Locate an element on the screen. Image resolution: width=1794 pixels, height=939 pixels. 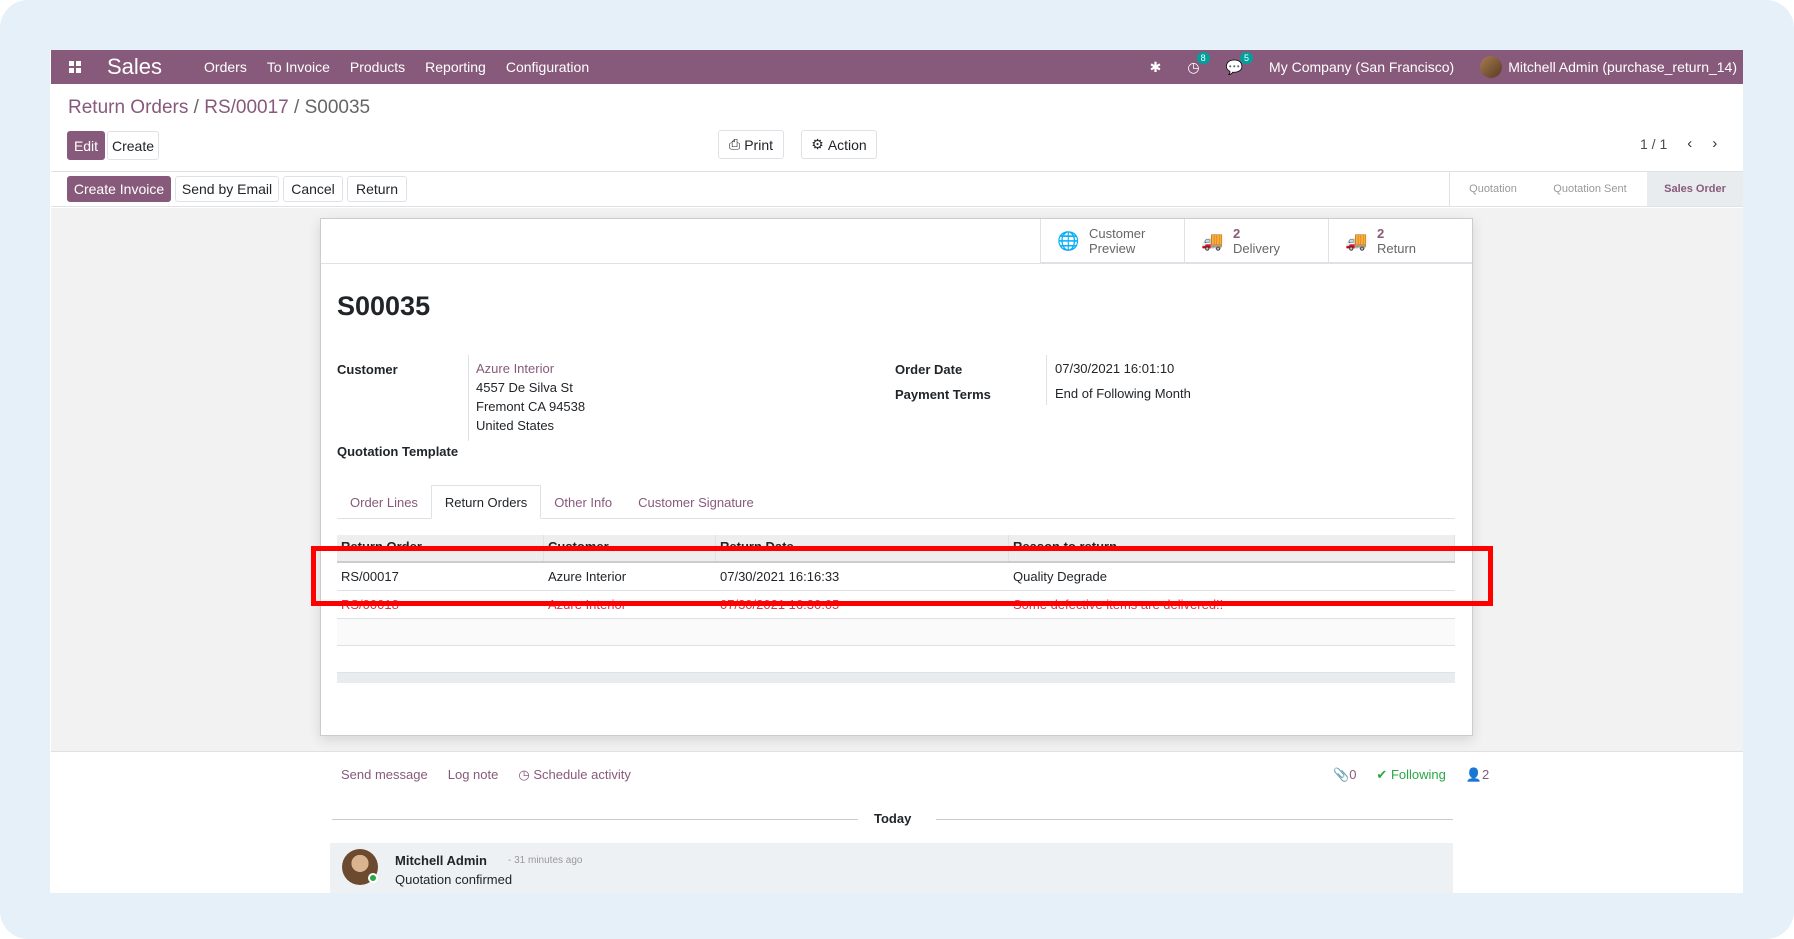
print-label: Print is located at coordinates (758, 144).